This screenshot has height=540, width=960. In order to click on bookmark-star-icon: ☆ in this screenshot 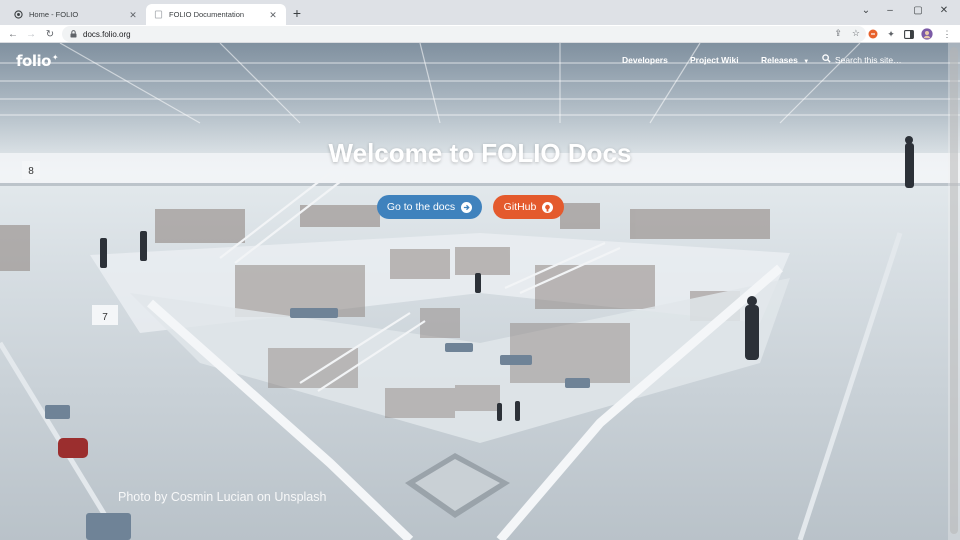, I will do `click(856, 33)`.